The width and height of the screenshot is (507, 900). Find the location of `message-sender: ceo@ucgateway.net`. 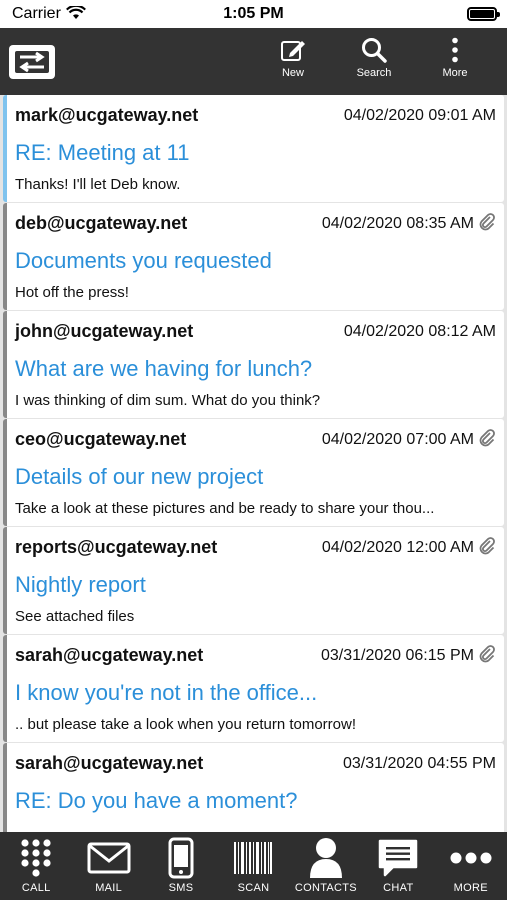

message-sender: ceo@ucgateway.net is located at coordinates (101, 439).